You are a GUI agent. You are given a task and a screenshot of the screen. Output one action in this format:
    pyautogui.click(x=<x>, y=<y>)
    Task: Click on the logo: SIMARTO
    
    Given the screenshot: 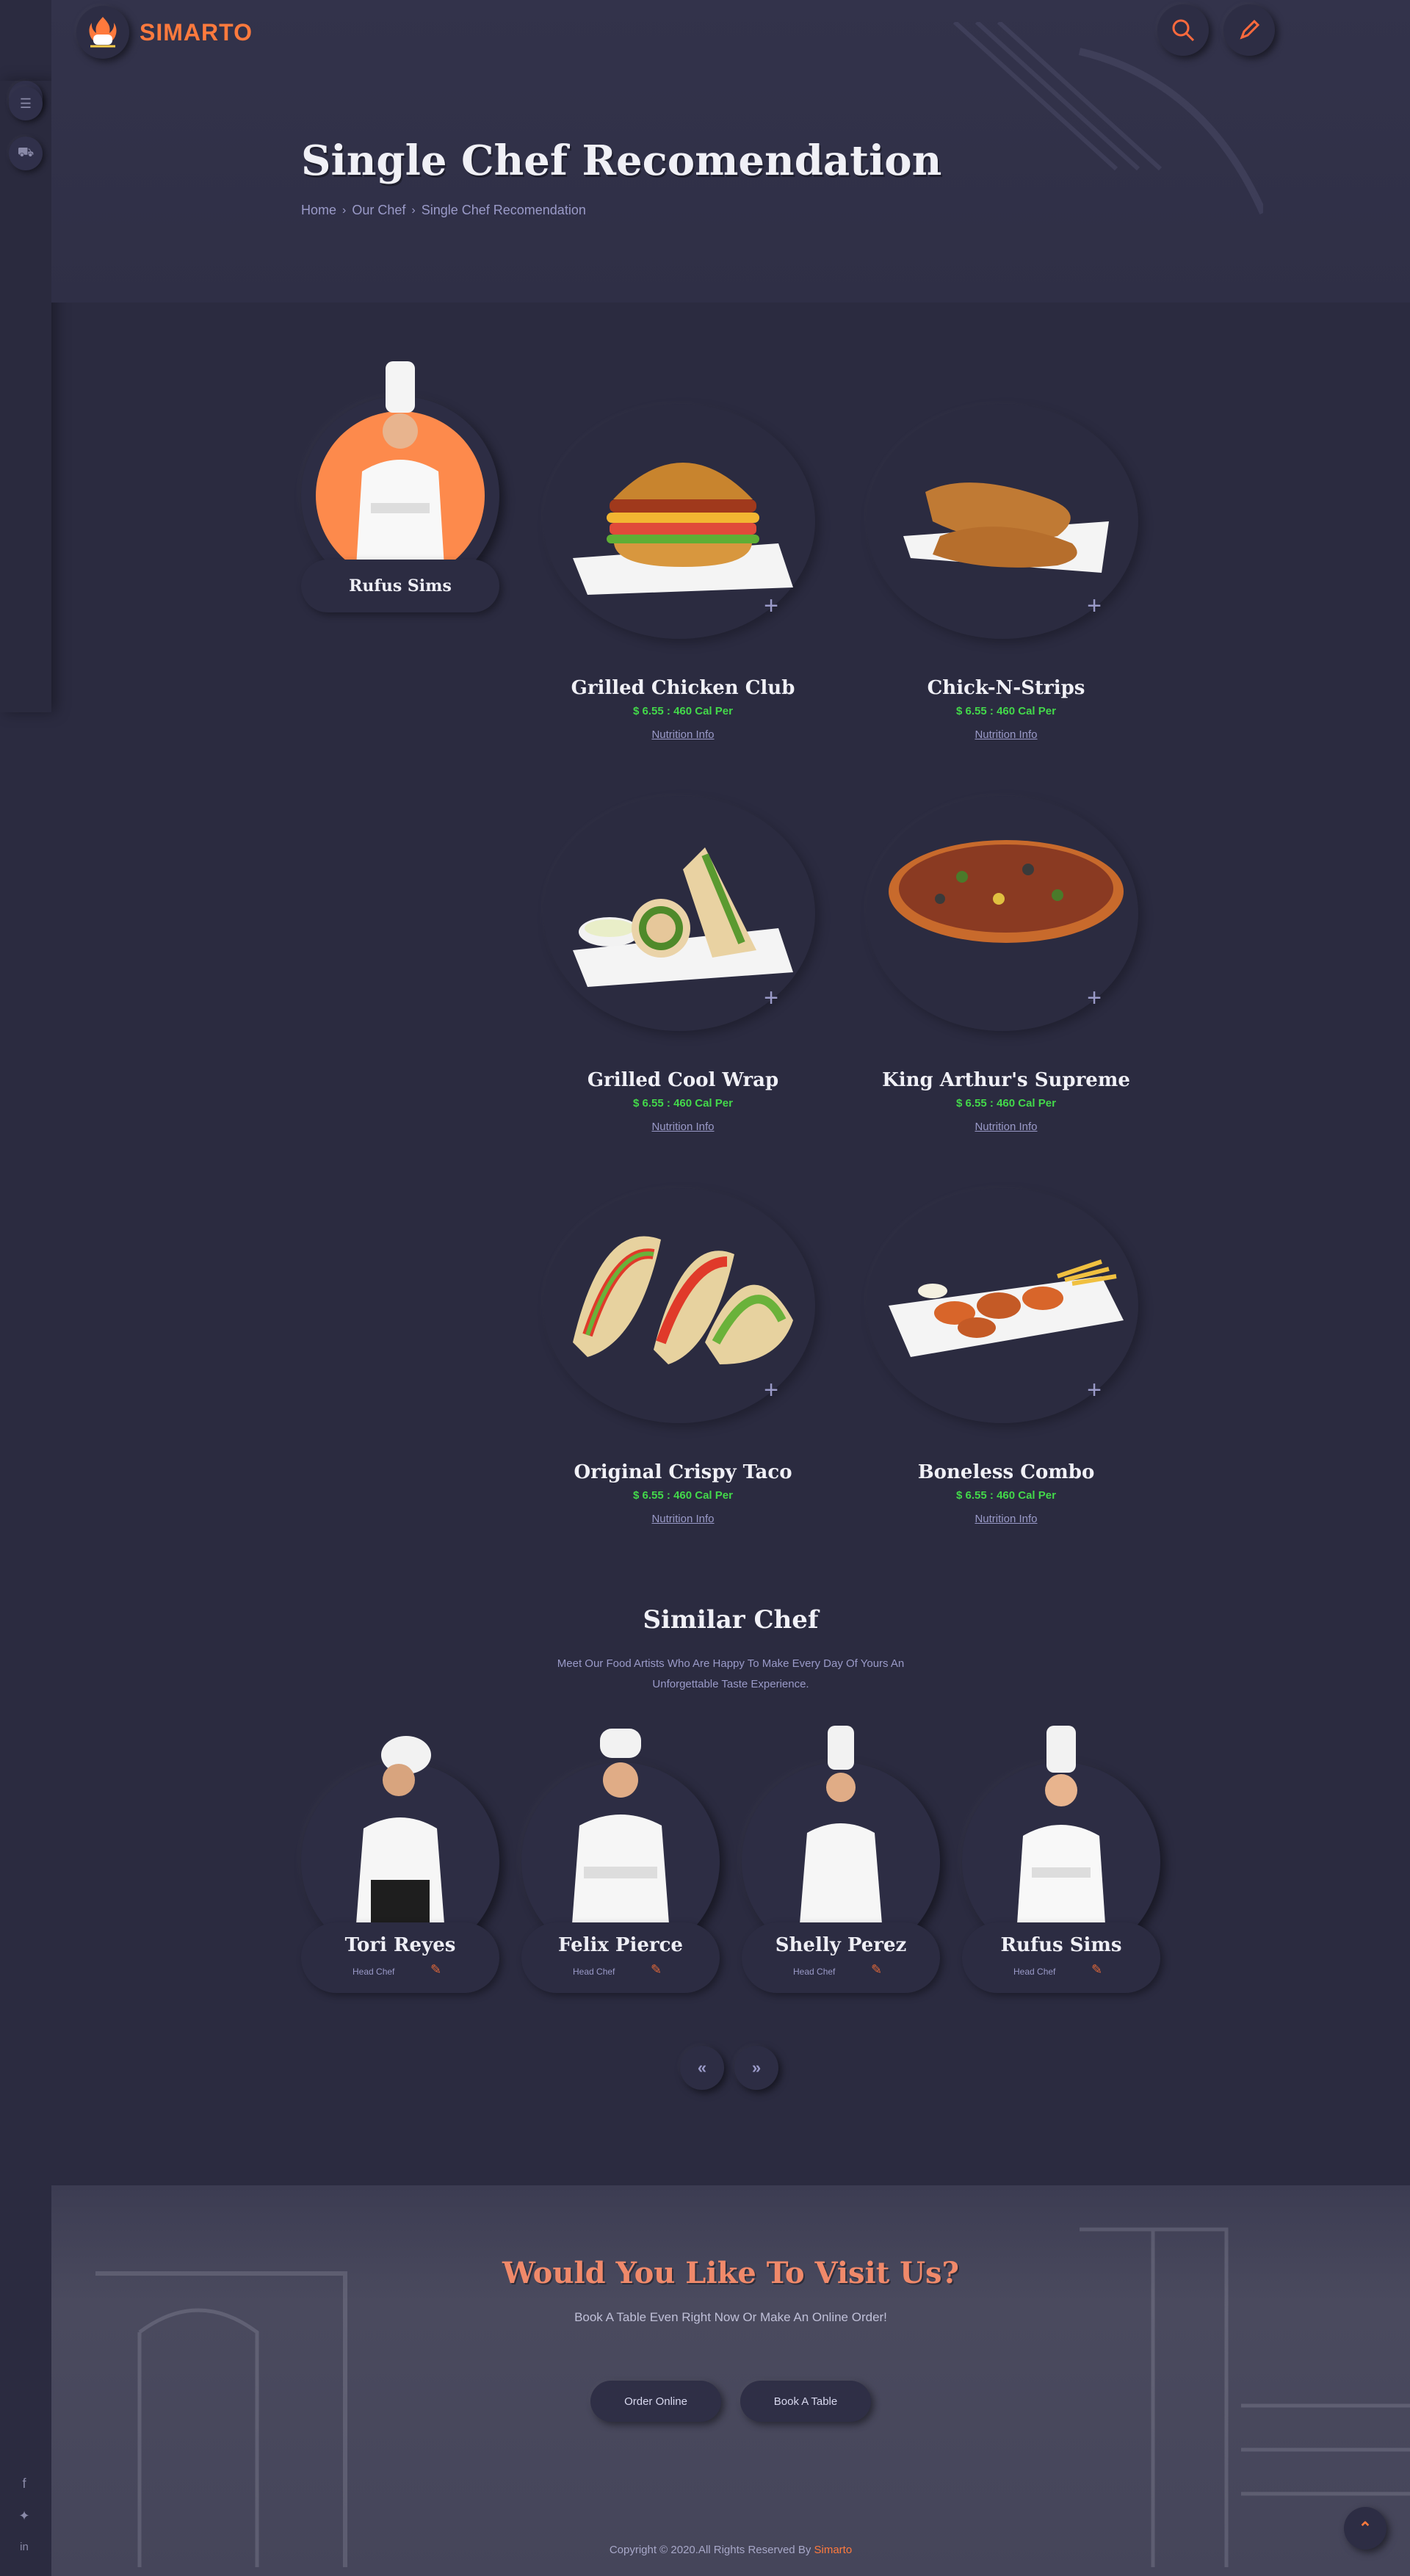 What is the action you would take?
    pyautogui.click(x=164, y=32)
    